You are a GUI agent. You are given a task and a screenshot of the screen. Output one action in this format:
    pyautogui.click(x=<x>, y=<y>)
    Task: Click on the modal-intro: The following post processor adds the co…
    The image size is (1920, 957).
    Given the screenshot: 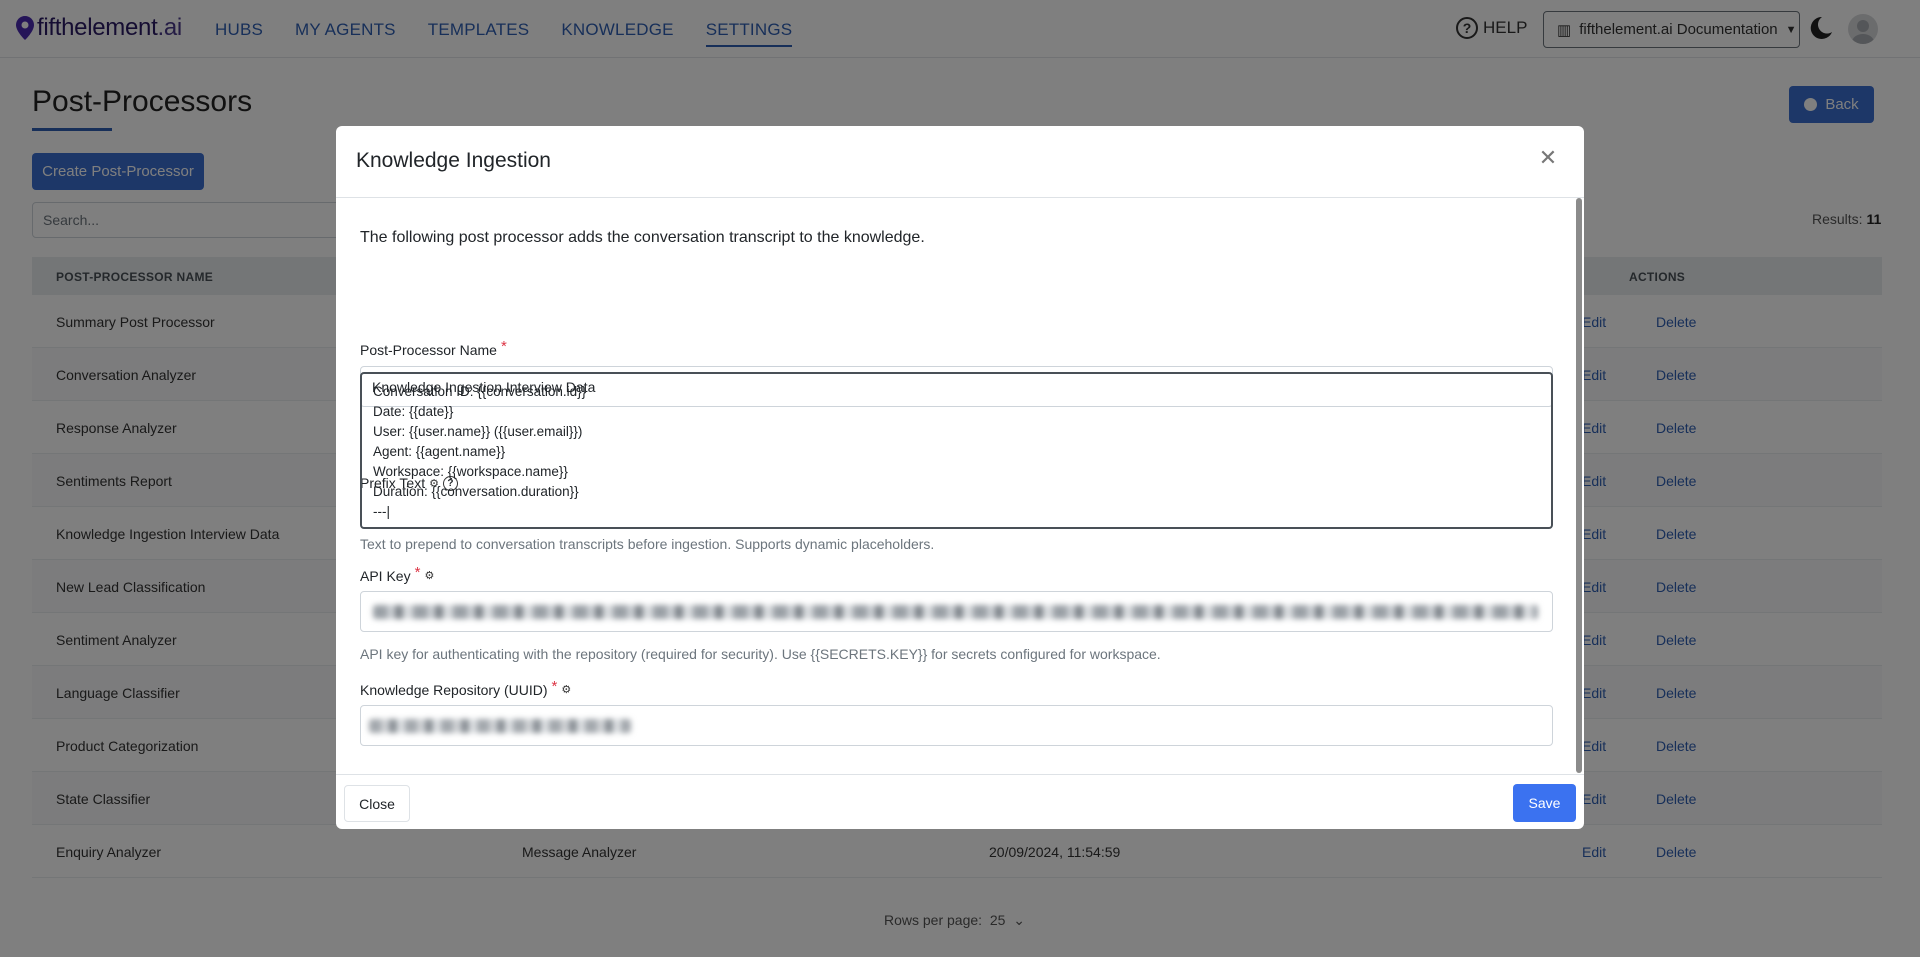 What is the action you would take?
    pyautogui.click(x=642, y=237)
    